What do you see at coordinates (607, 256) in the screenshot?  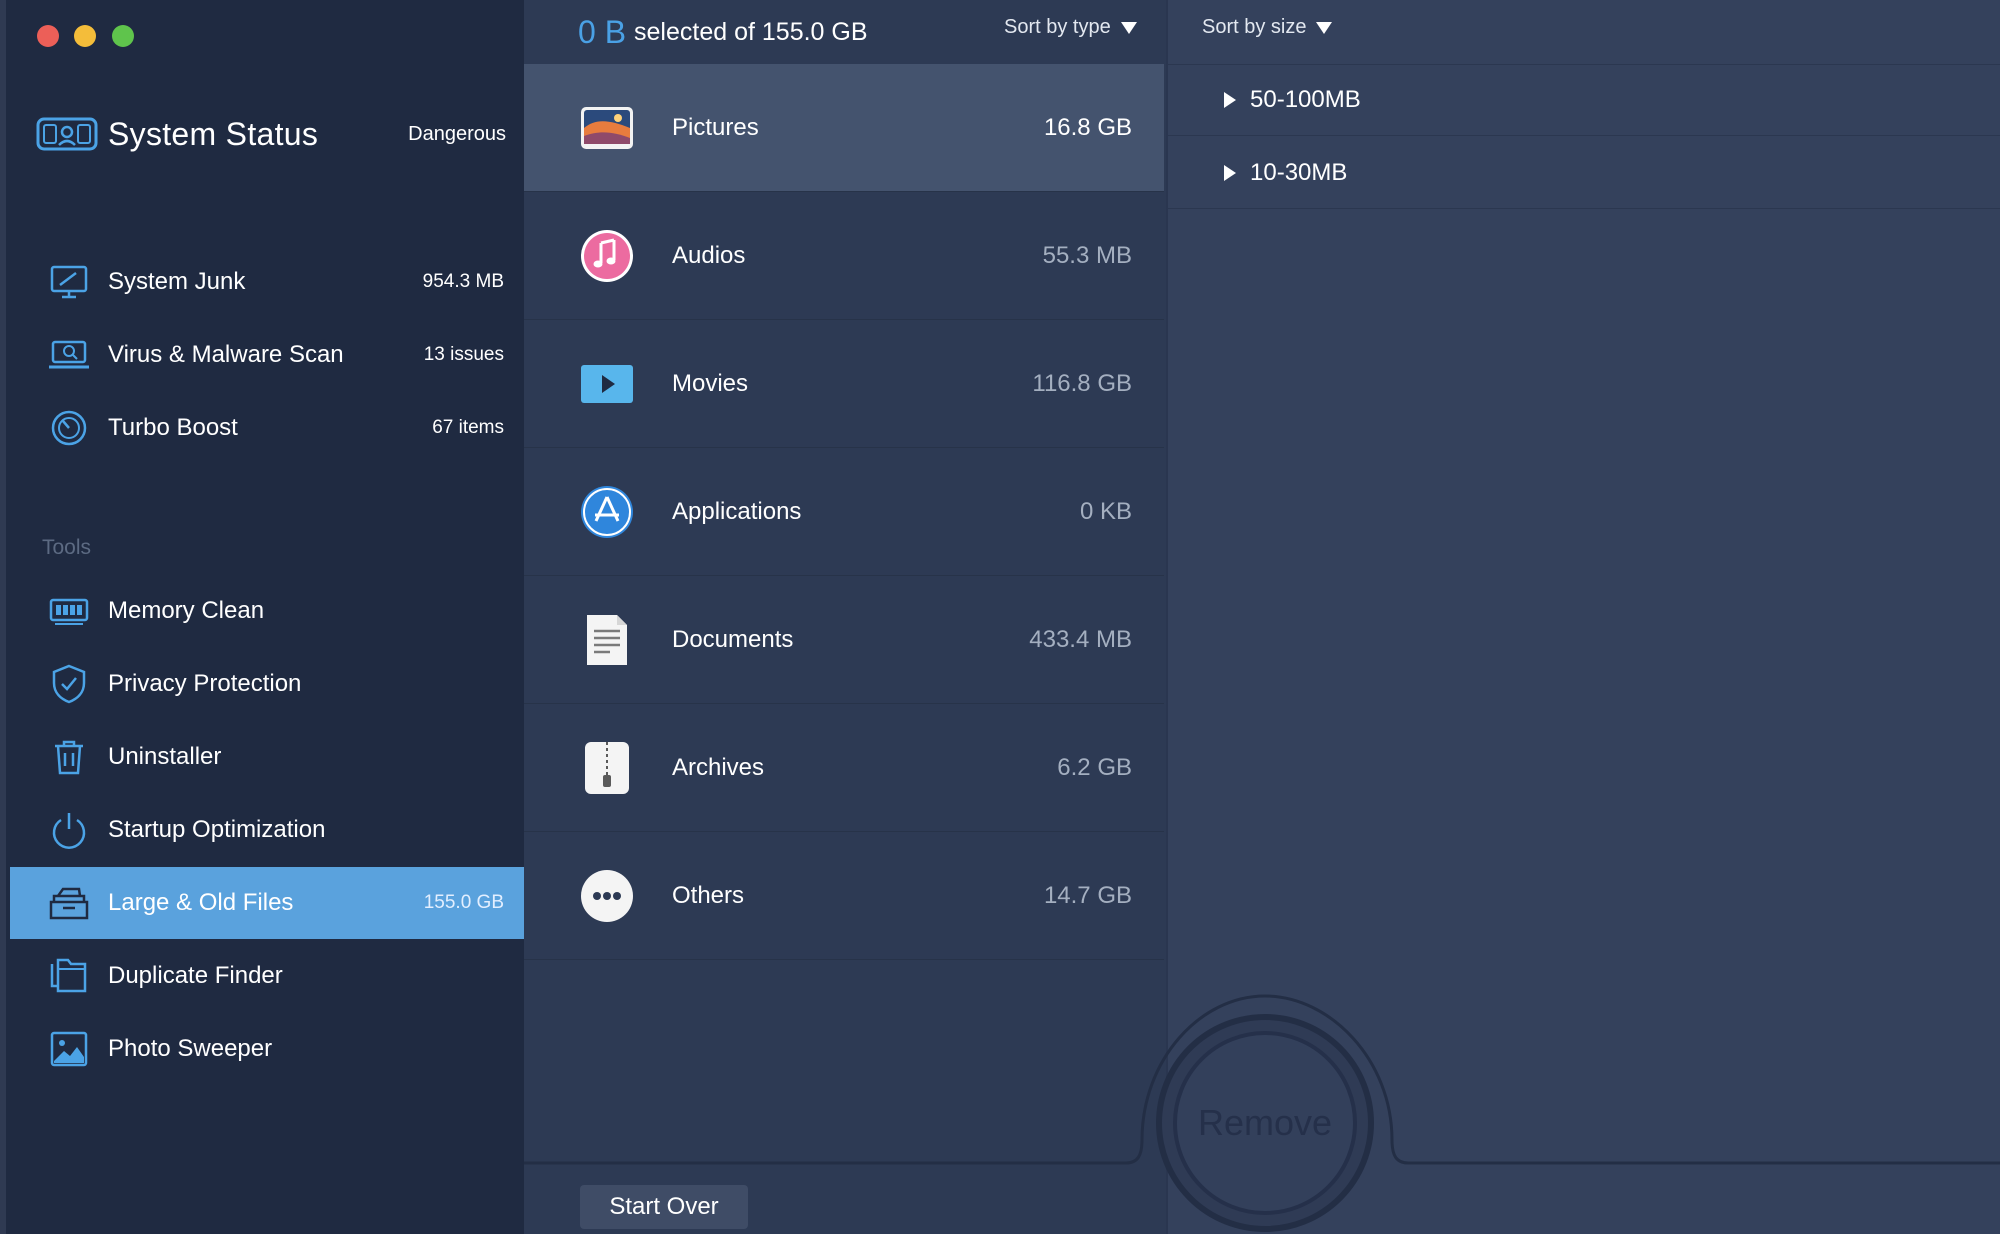 I see `music-icon` at bounding box center [607, 256].